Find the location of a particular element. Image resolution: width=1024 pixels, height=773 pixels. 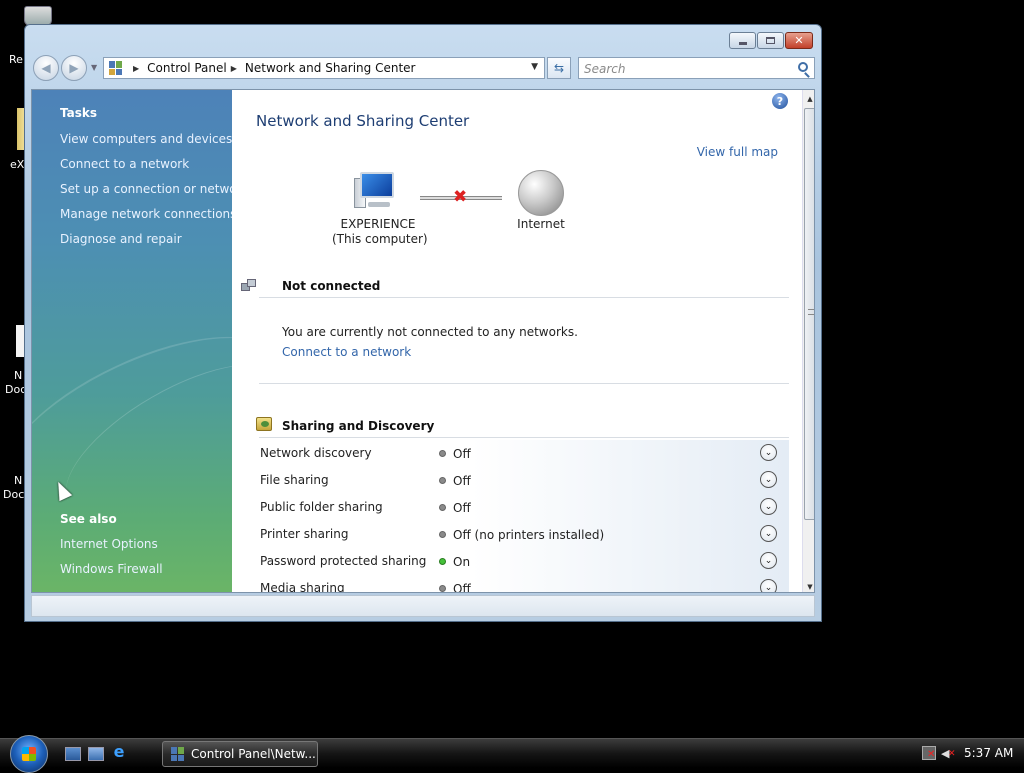

connect-to-network-link: Connect to a network is located at coordinates (346, 352).